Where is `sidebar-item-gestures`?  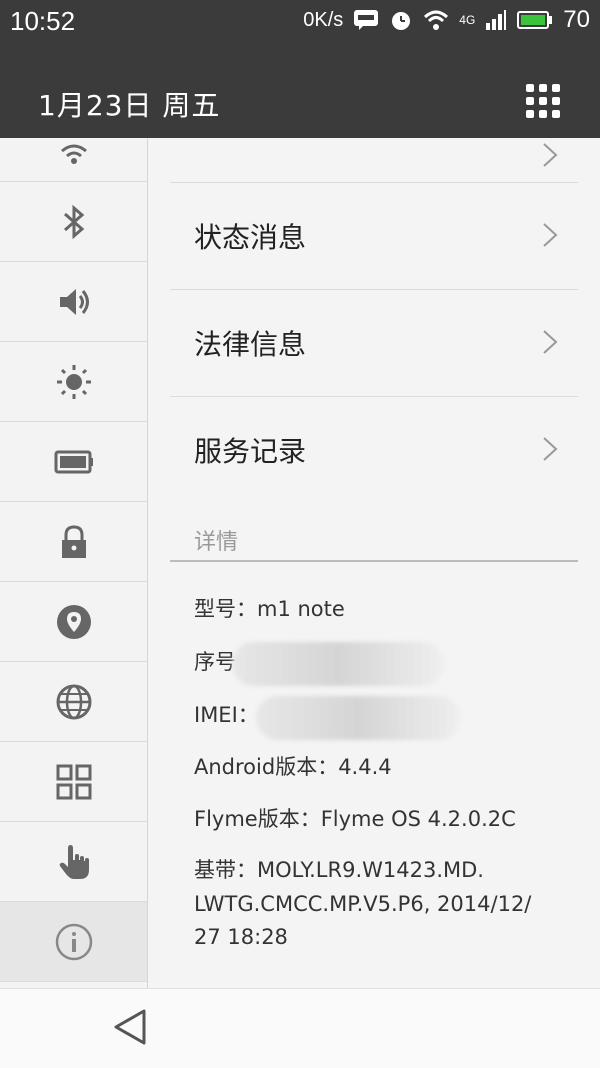
sidebar-item-gestures is located at coordinates (73, 862).